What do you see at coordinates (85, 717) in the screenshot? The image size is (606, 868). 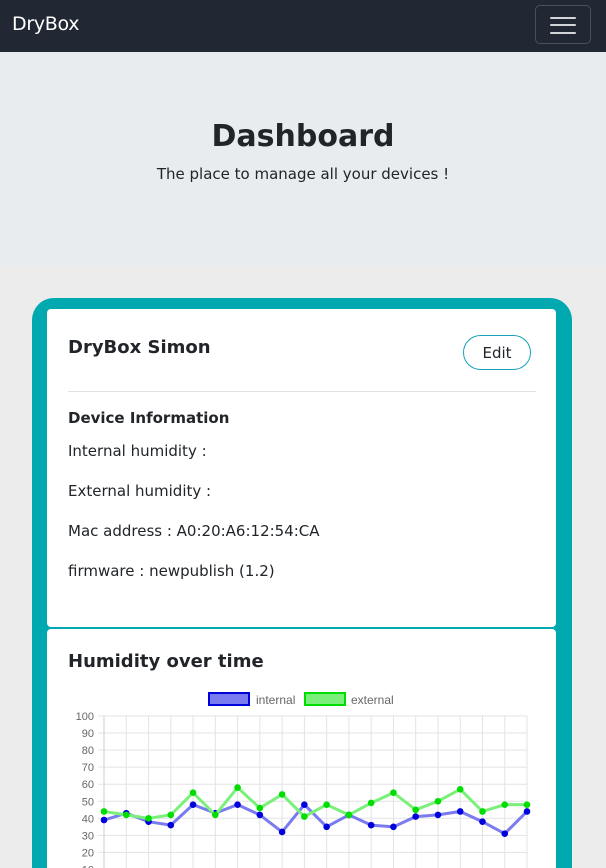 I see `y-tick-label: 100` at bounding box center [85, 717].